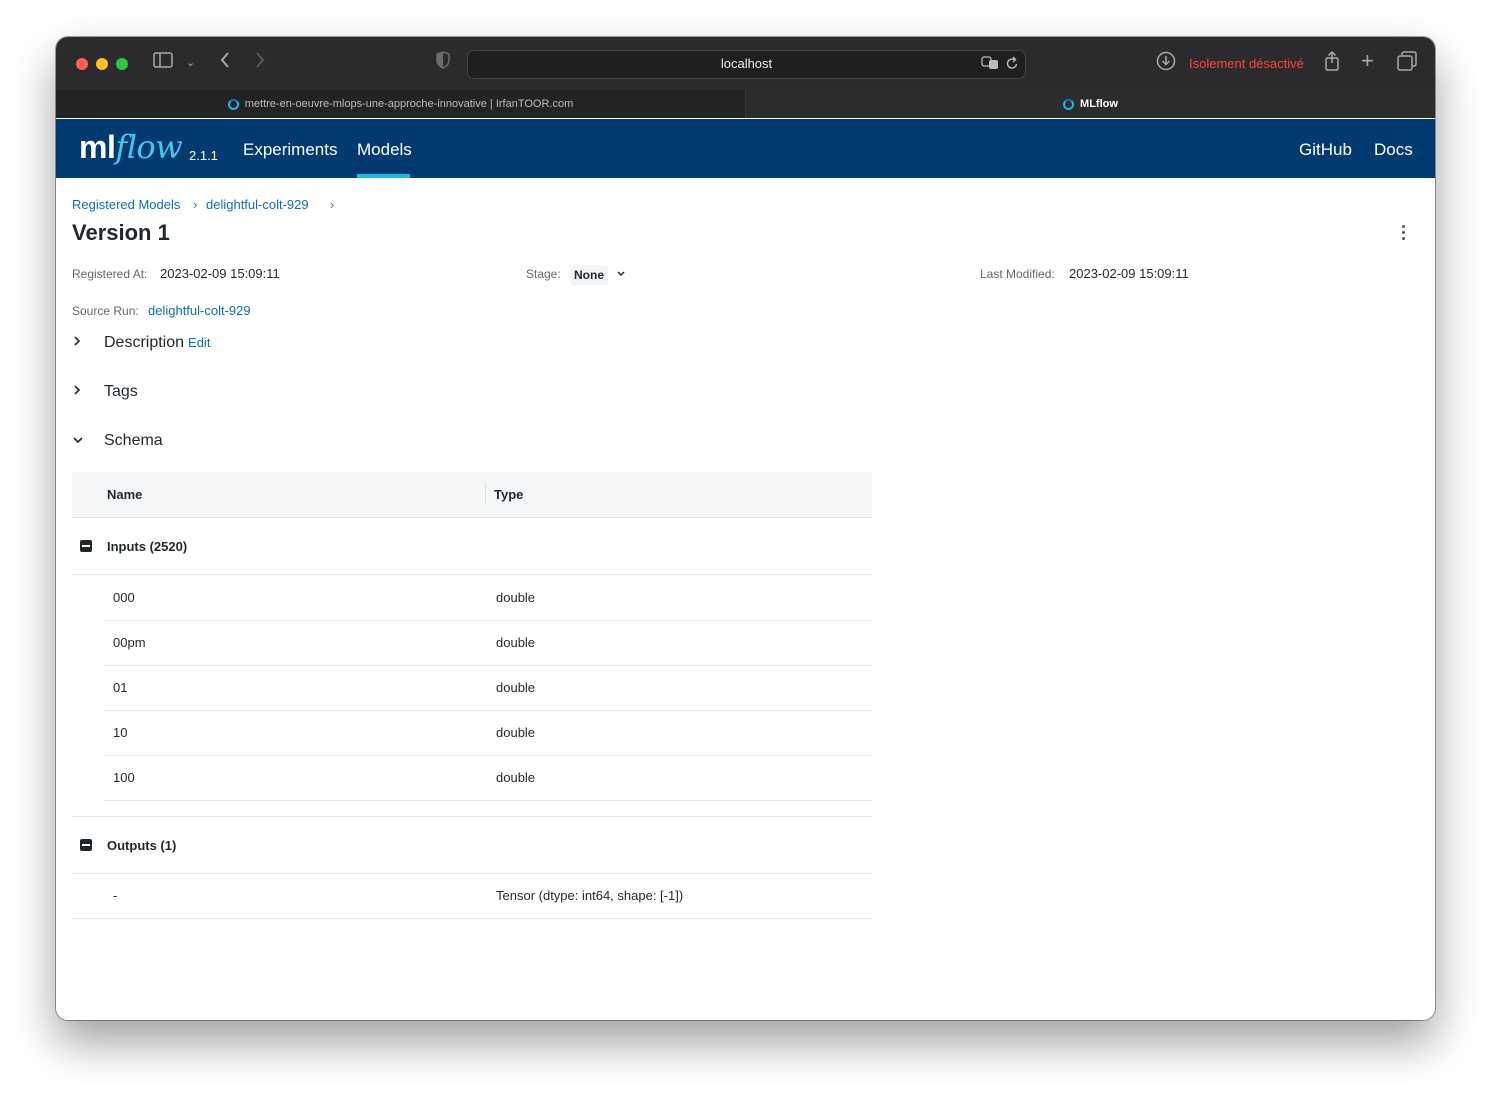 Image resolution: width=1491 pixels, height=1095 pixels. What do you see at coordinates (1325, 150) in the screenshot?
I see `nav-github: GitHub` at bounding box center [1325, 150].